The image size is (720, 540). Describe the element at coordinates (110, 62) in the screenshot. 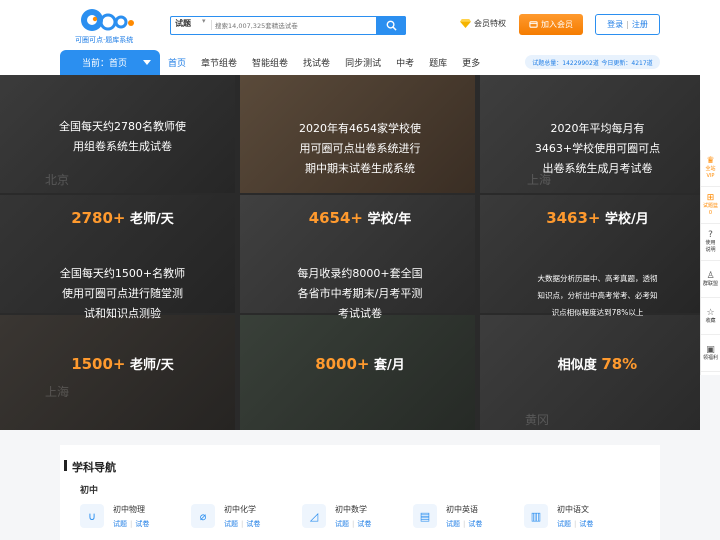

I see `current-page-dropdown: 当前：首页` at that location.